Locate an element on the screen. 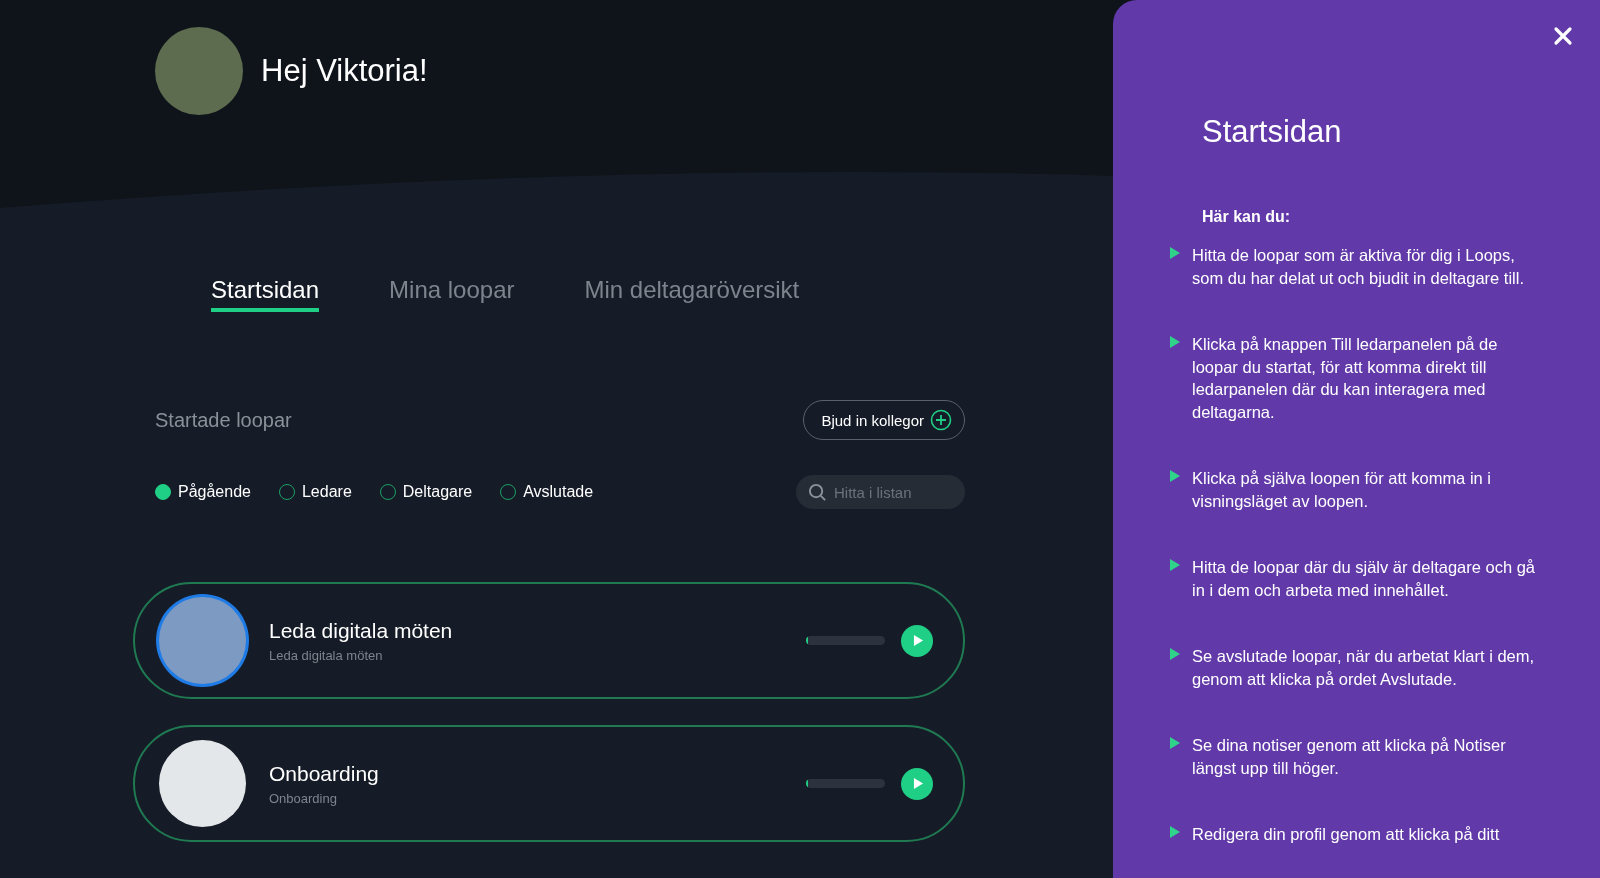 This screenshot has width=1600, height=878. radio-icon is located at coordinates (163, 492).